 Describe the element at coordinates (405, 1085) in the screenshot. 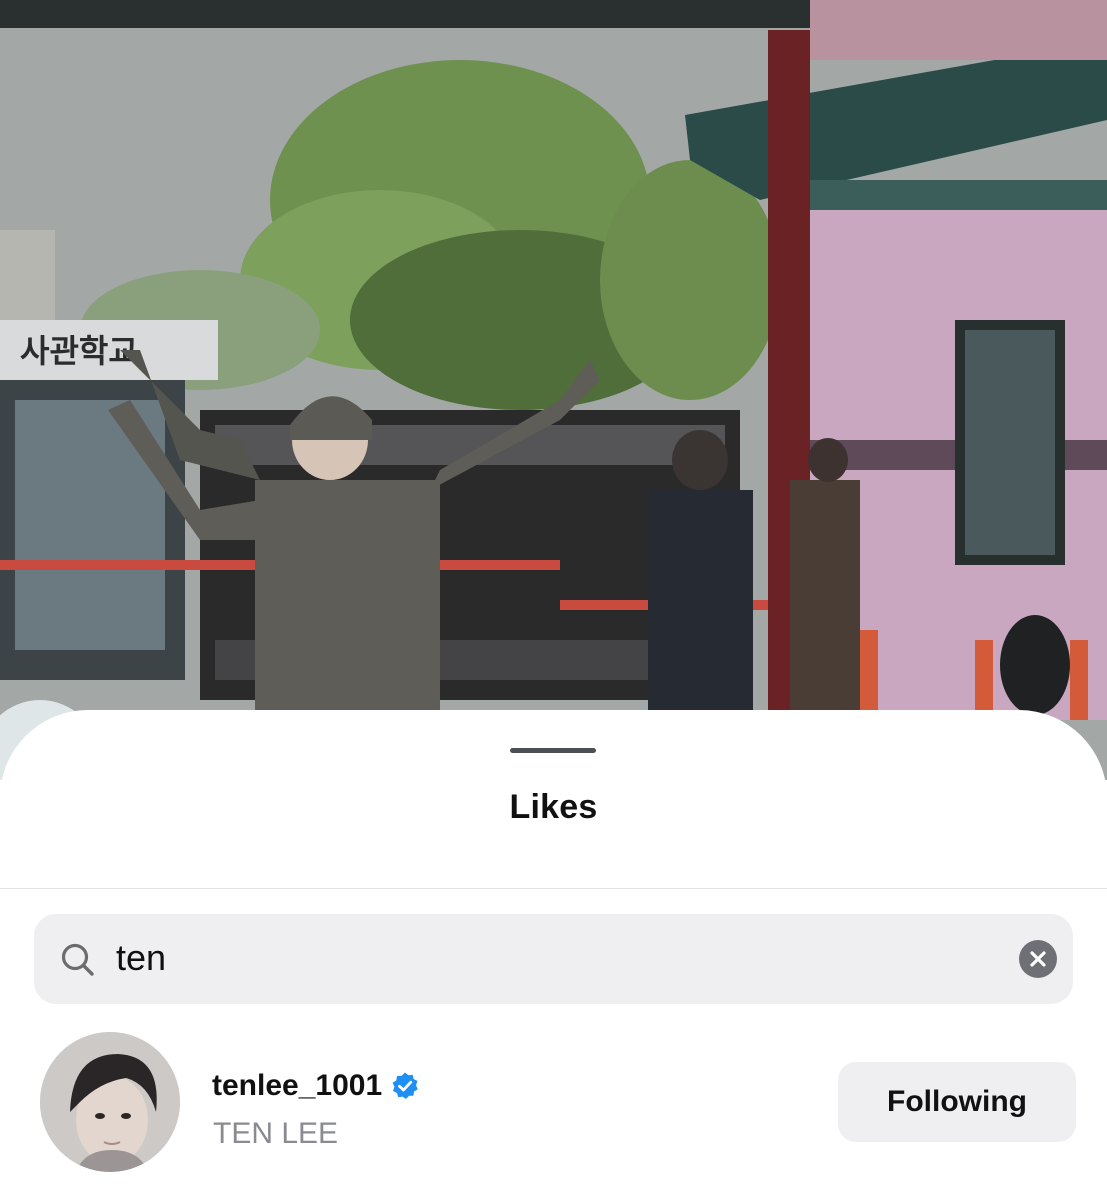

I see `verified-badge-icon` at that location.